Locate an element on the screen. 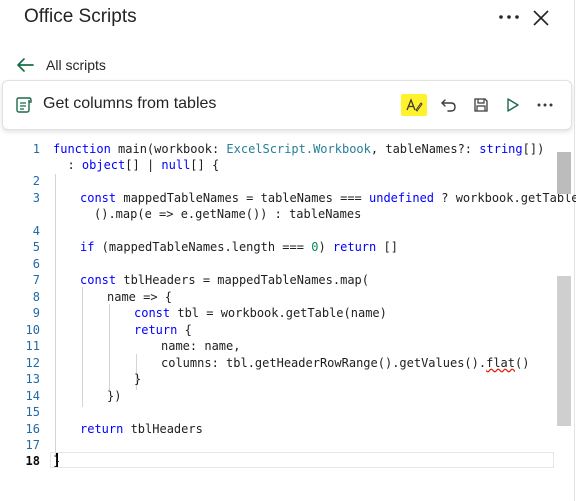  run-icon is located at coordinates (512, 105).